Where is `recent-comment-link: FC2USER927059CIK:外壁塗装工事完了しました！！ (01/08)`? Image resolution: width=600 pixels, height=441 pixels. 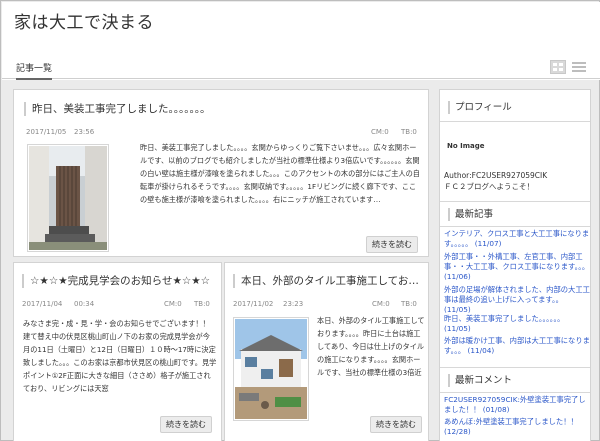 recent-comment-link: FC2USER927059CIK:外壁塗装工事完了しました！！ (01/08) is located at coordinates (517, 405).